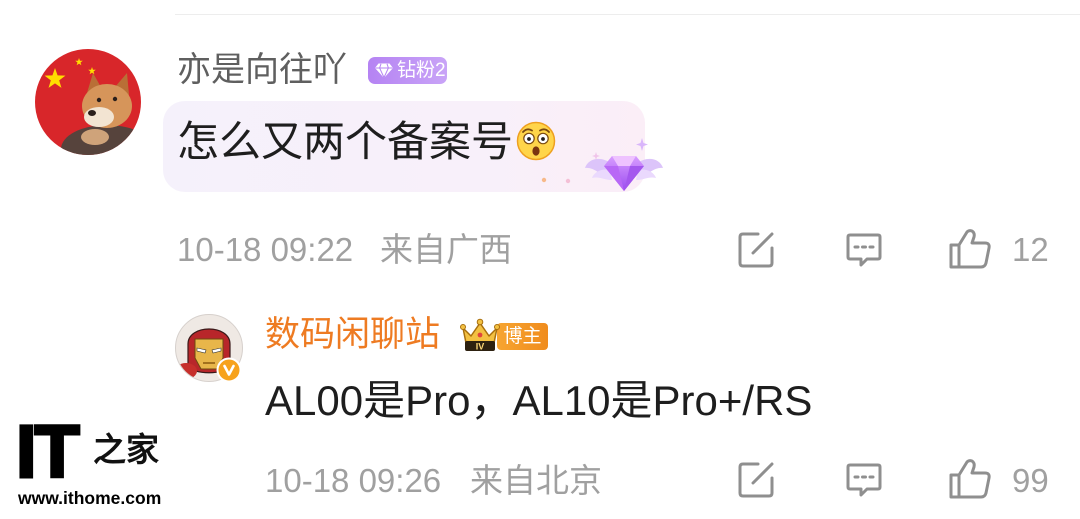 The width and height of the screenshot is (1080, 519). What do you see at coordinates (384, 71) in the screenshot?
I see `diamond-icon` at bounding box center [384, 71].